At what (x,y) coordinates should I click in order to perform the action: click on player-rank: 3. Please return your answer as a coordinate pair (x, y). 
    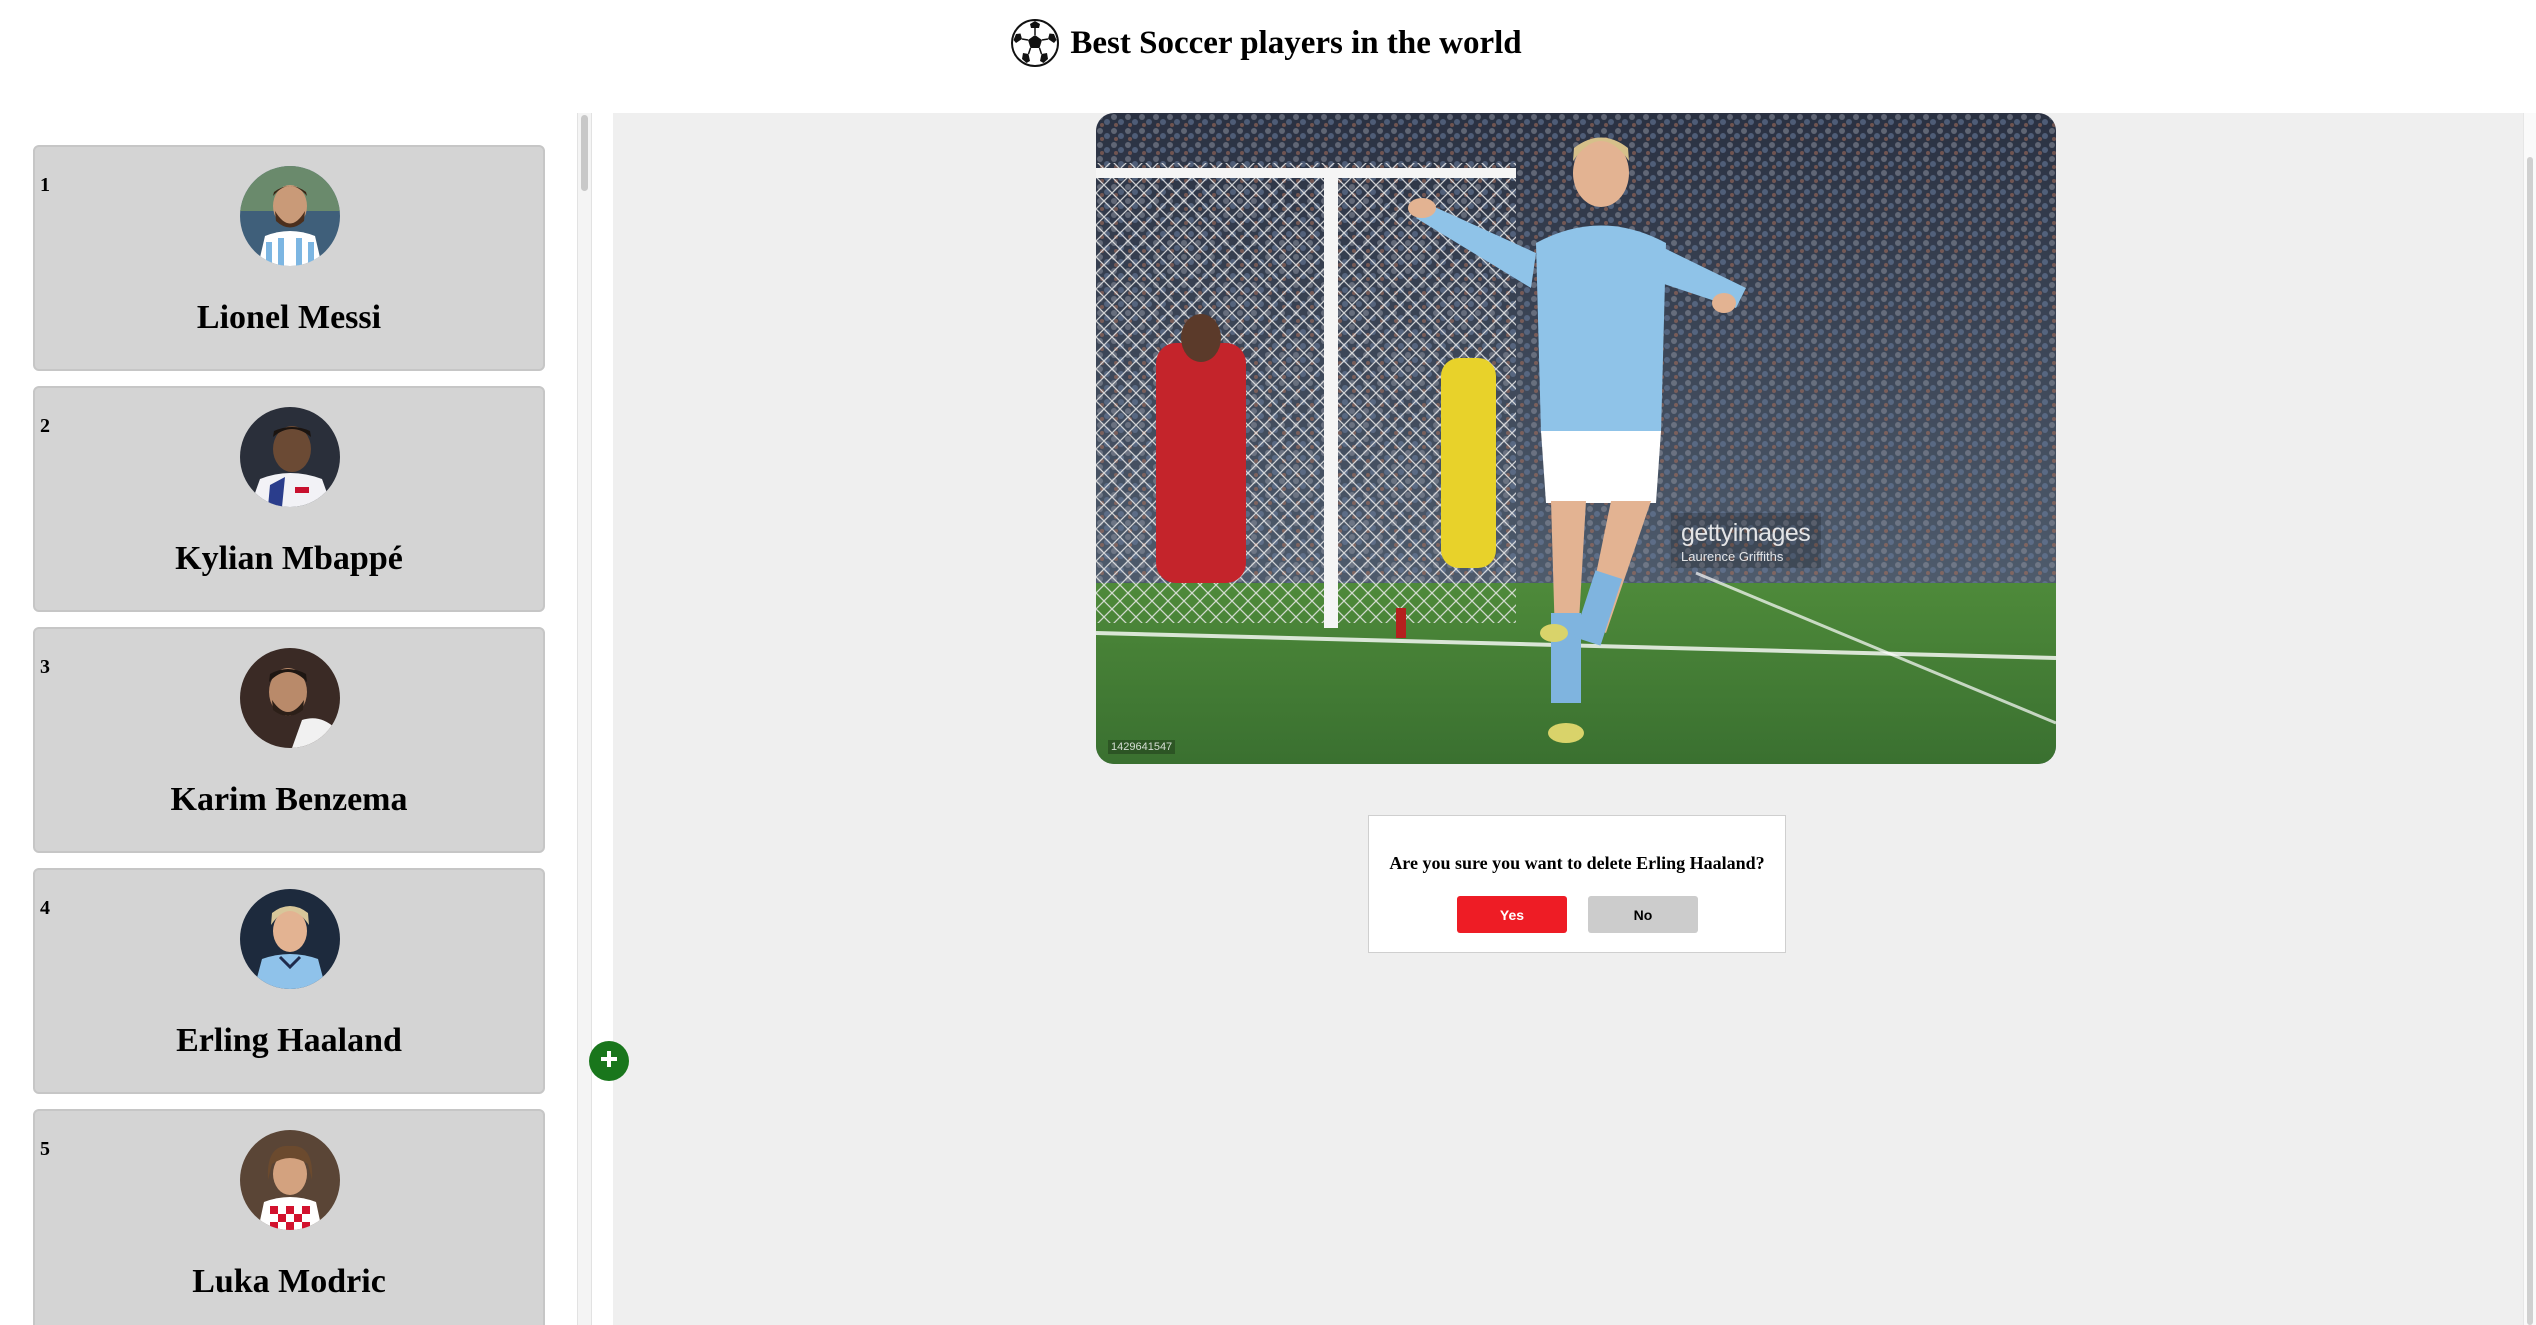
    Looking at the image, I should click on (45, 667).